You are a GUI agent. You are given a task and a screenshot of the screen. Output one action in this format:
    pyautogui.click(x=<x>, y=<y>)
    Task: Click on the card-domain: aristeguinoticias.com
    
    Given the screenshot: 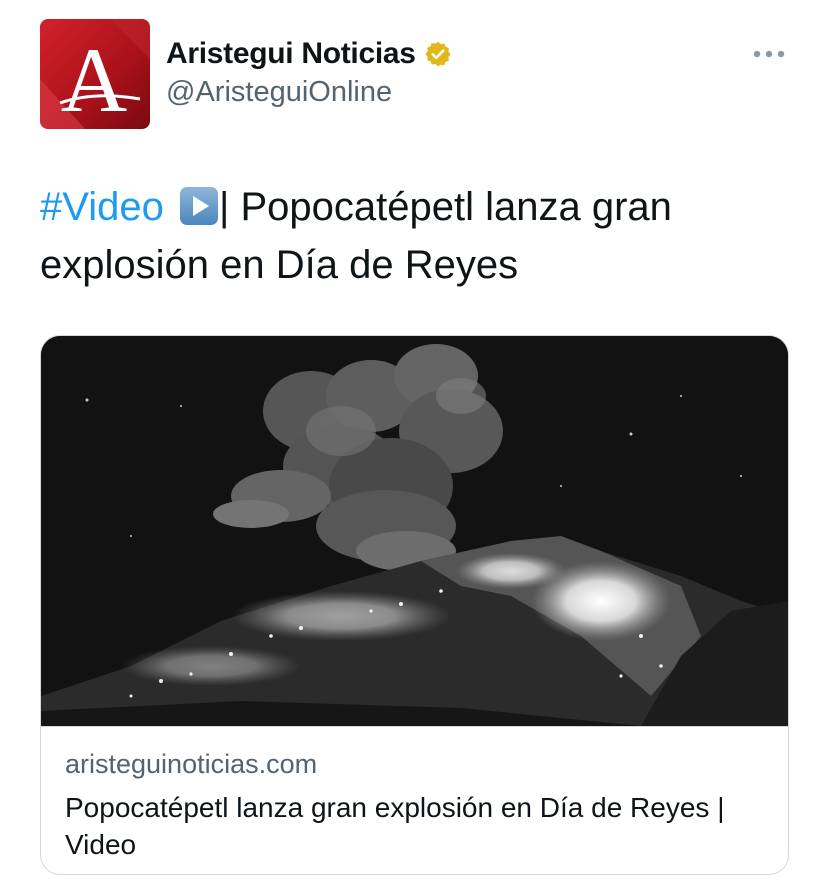 What is the action you would take?
    pyautogui.click(x=191, y=764)
    